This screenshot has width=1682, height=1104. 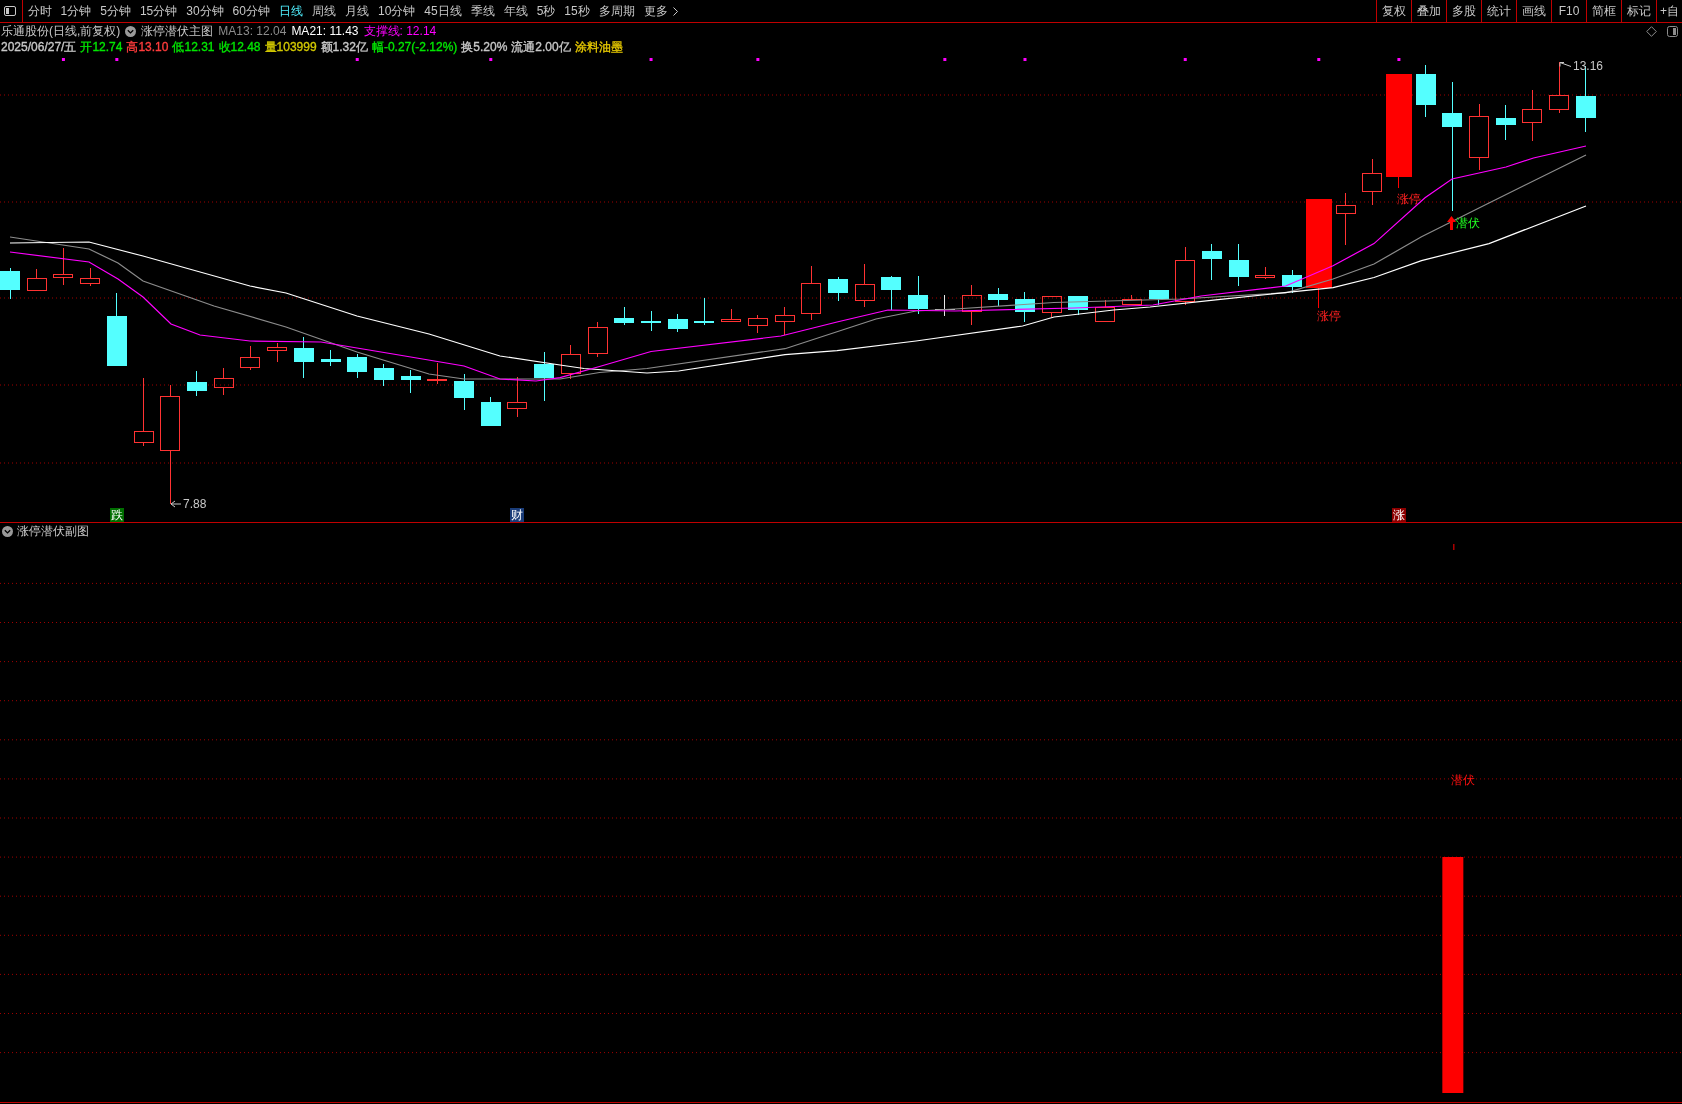 What do you see at coordinates (414, 47) in the screenshot?
I see `quote-value: 幅-0.27(-2.12%)` at bounding box center [414, 47].